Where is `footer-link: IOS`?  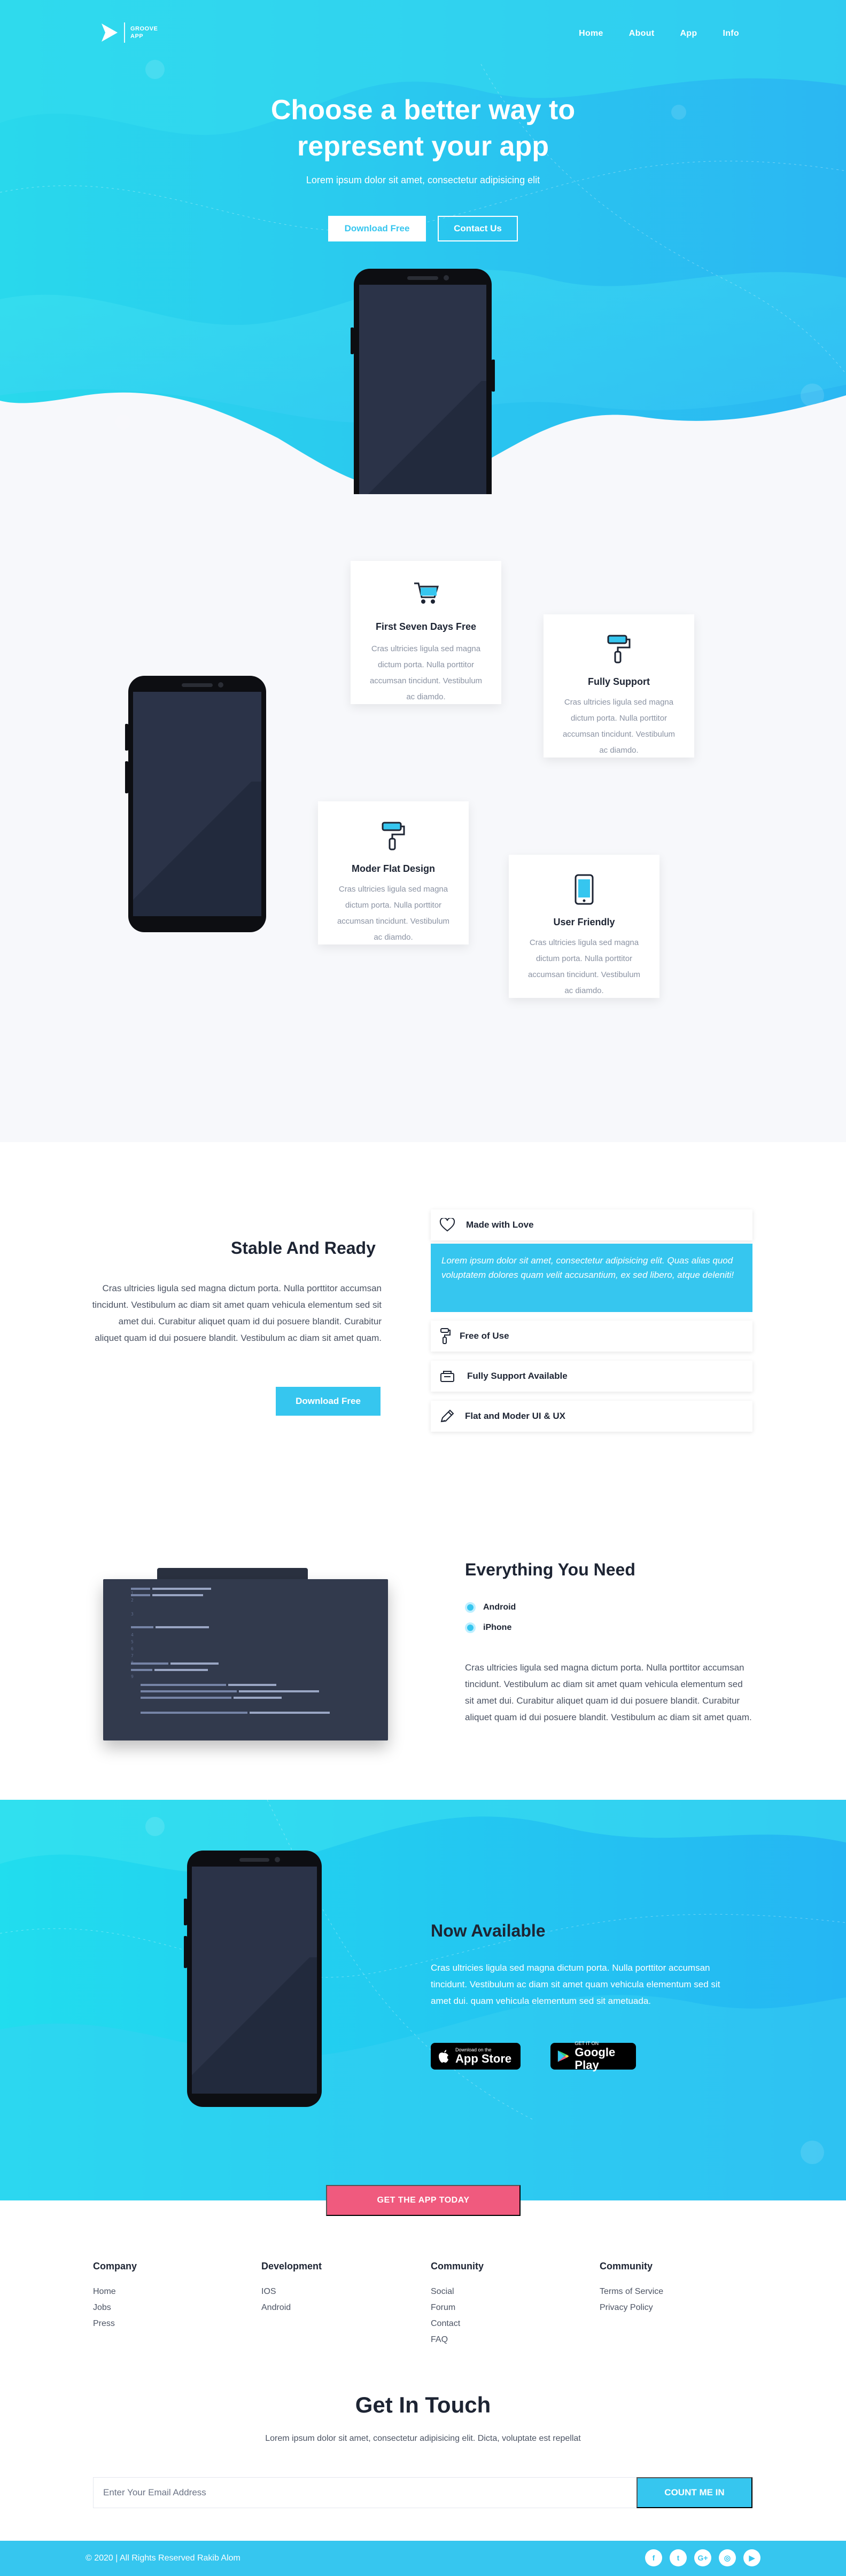 footer-link: IOS is located at coordinates (291, 2292).